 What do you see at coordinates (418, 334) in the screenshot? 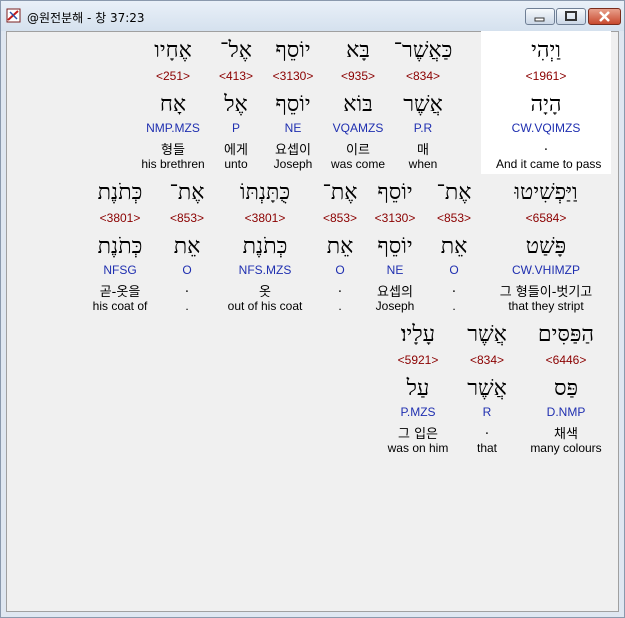
I see `hebrew-word: עָלָיו׃` at bounding box center [418, 334].